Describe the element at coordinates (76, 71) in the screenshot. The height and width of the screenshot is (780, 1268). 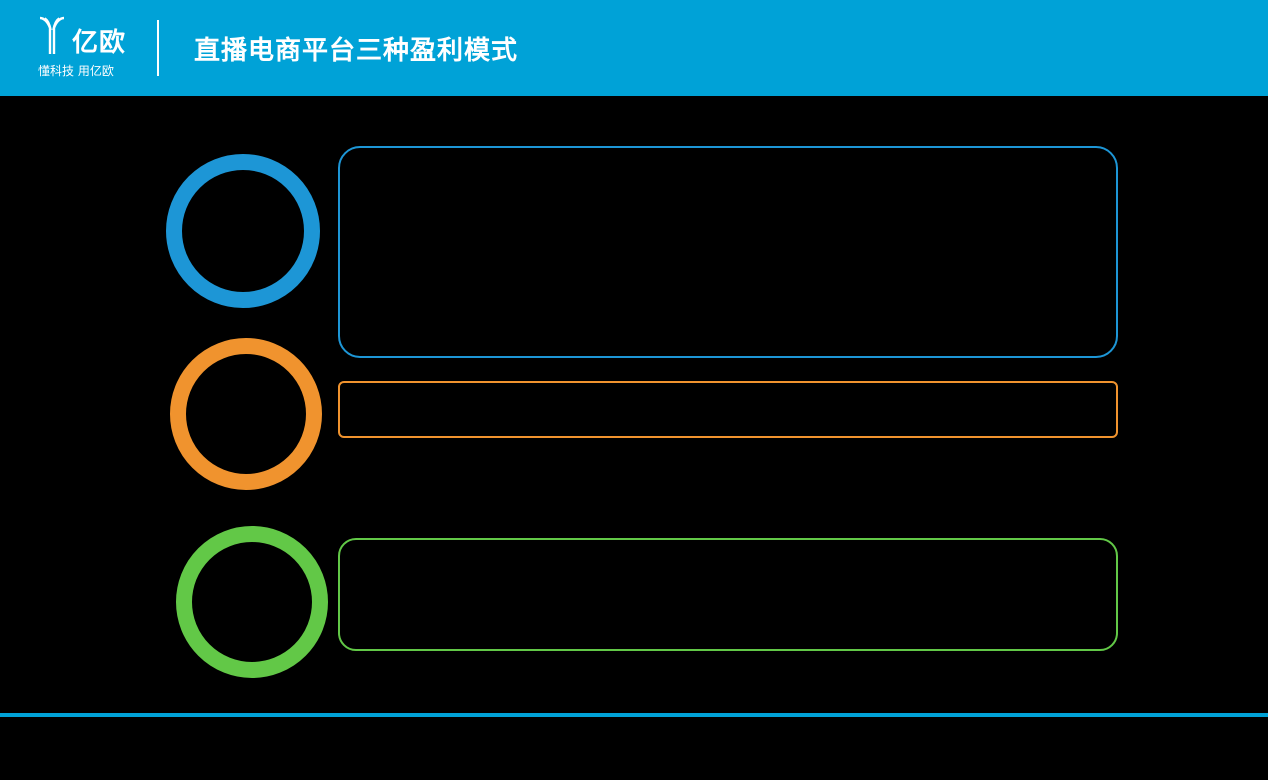
I see `logo-tagline: 懂科技 用亿欧` at that location.